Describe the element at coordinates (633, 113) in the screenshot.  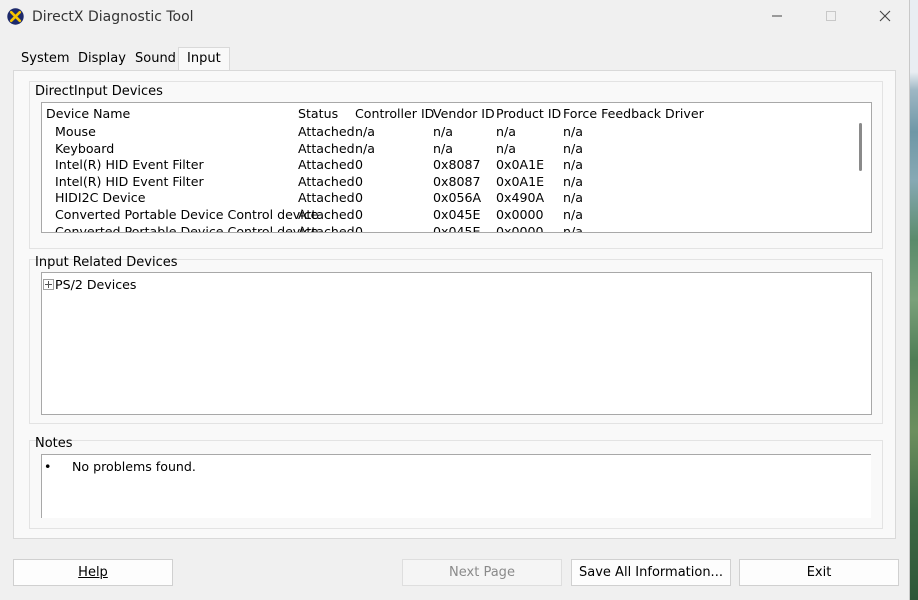
I see `column-header-force-feedback-driver: Force Feedback Driver` at that location.